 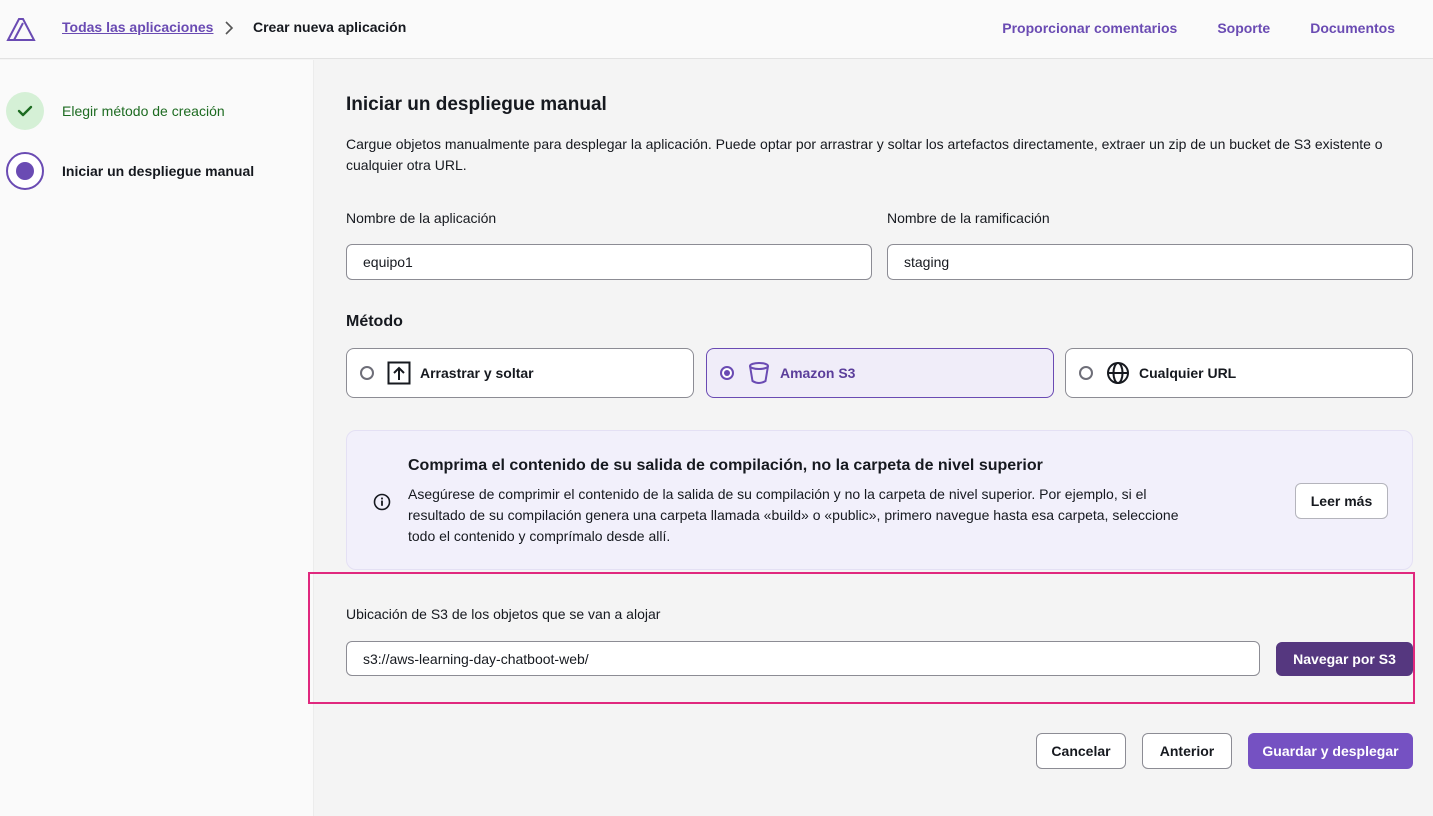 I want to click on check-icon, so click(x=25, y=111).